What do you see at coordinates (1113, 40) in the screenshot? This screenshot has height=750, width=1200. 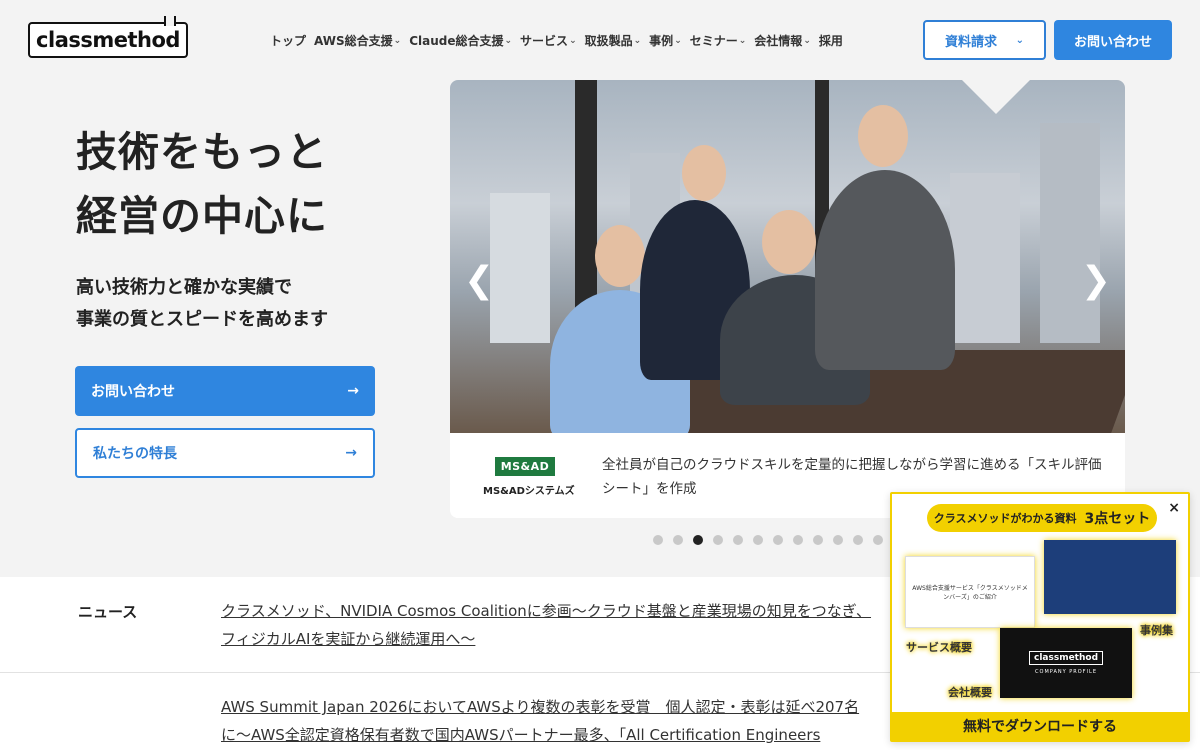 I see `contact-button-header: お問い合わせ` at bounding box center [1113, 40].